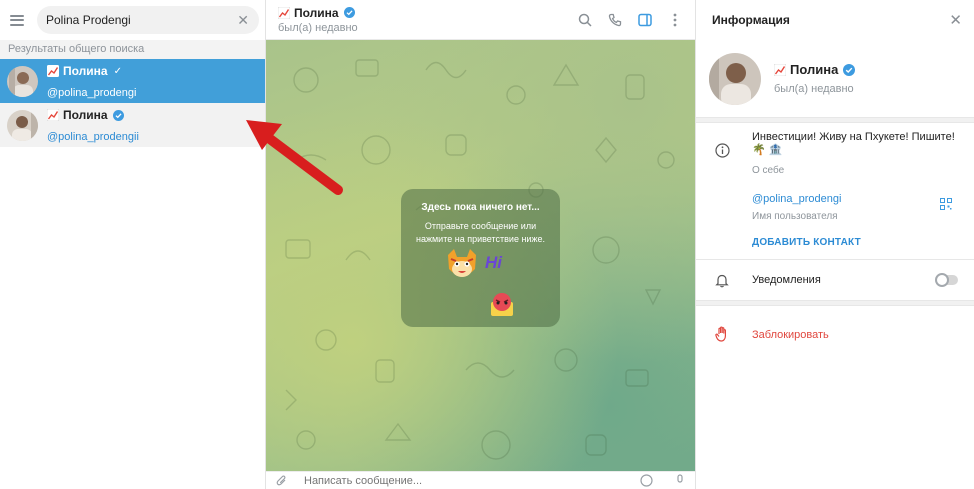 The image size is (974, 489). Describe the element at coordinates (835, 335) in the screenshot. I see `block-row: Заблокировать` at that location.